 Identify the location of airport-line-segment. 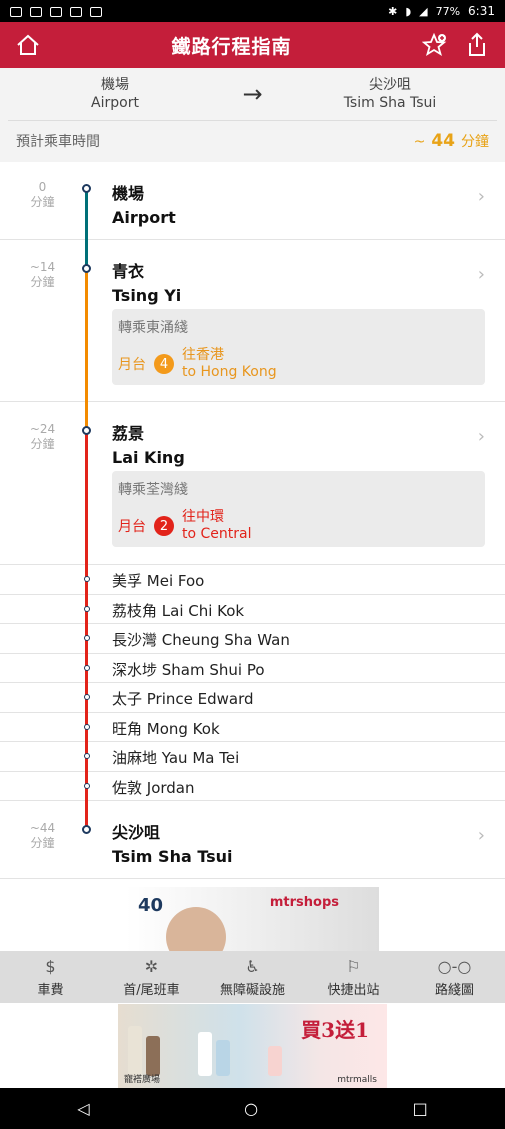
(86, 228).